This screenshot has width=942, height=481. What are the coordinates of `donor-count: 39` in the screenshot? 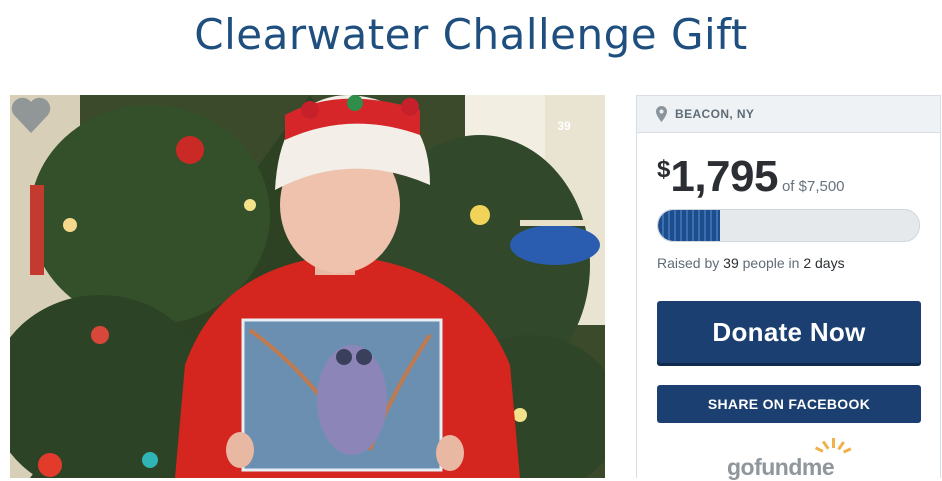 It's located at (731, 263).